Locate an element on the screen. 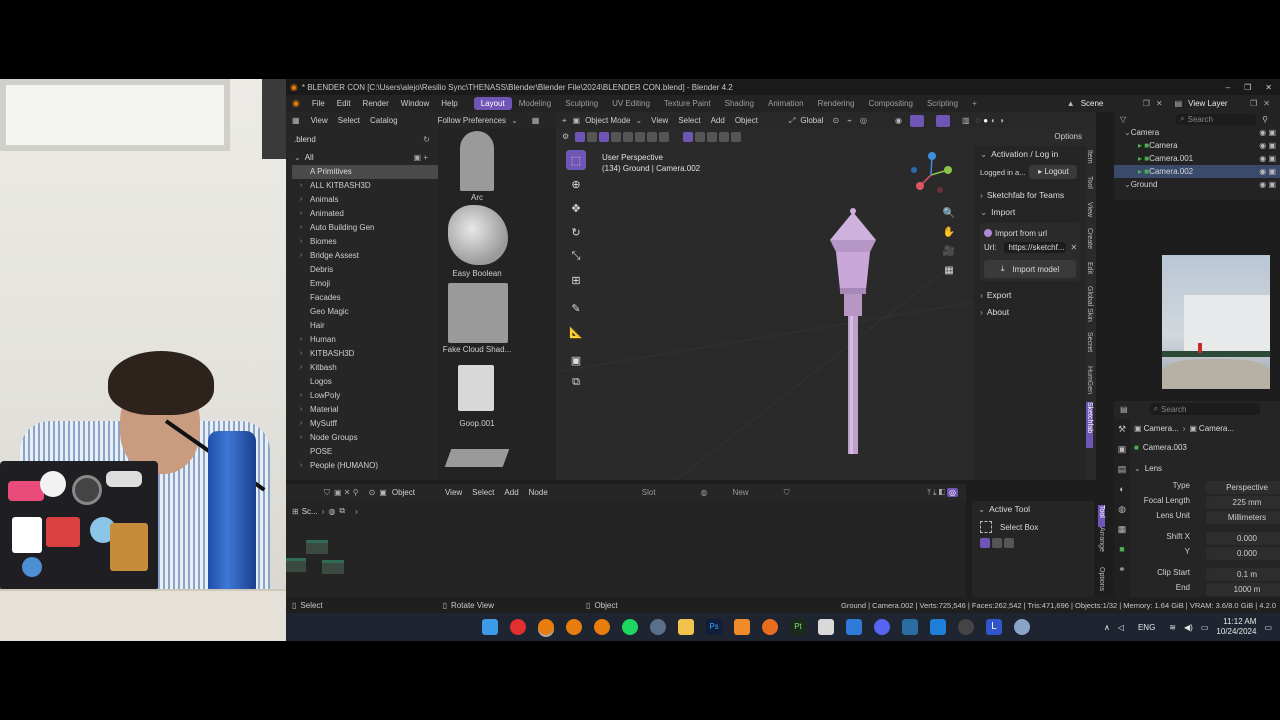 Image resolution: width=1280 pixels, height=720 pixels. sketchfab-teams-header: › Sketchfab for Teams is located at coordinates (1030, 195).